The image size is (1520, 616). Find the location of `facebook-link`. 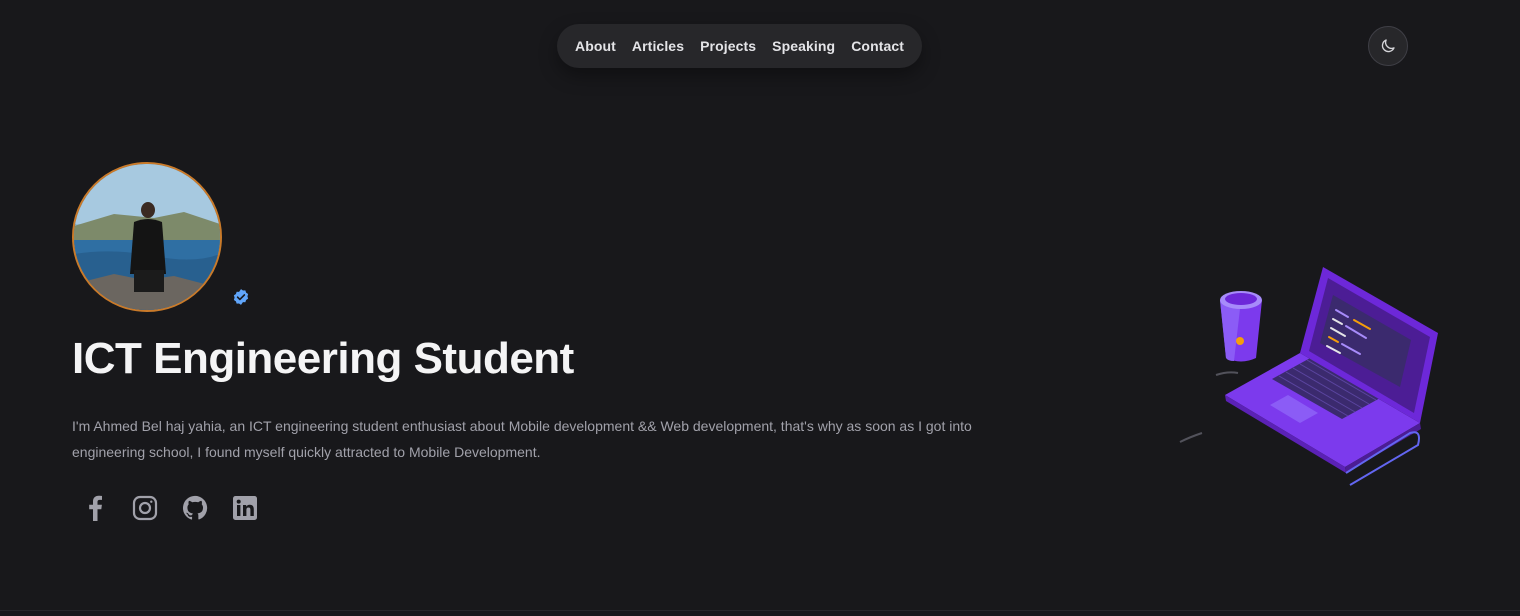

facebook-link is located at coordinates (95, 508).